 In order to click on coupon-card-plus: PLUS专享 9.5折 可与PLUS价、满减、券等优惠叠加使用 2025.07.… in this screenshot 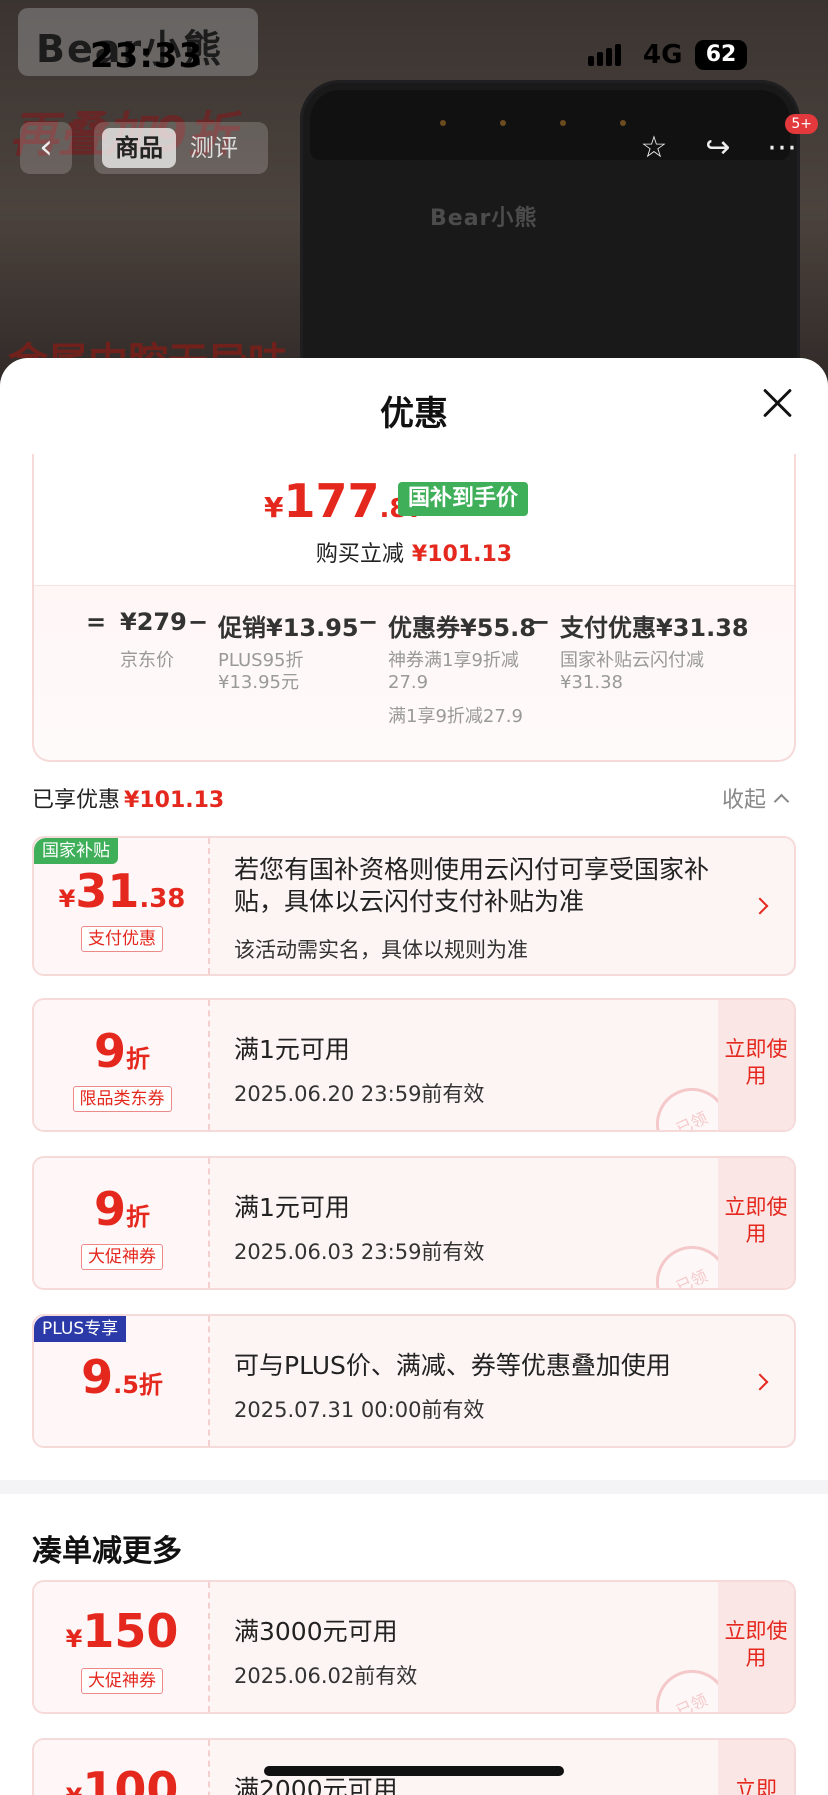, I will do `click(414, 1381)`.